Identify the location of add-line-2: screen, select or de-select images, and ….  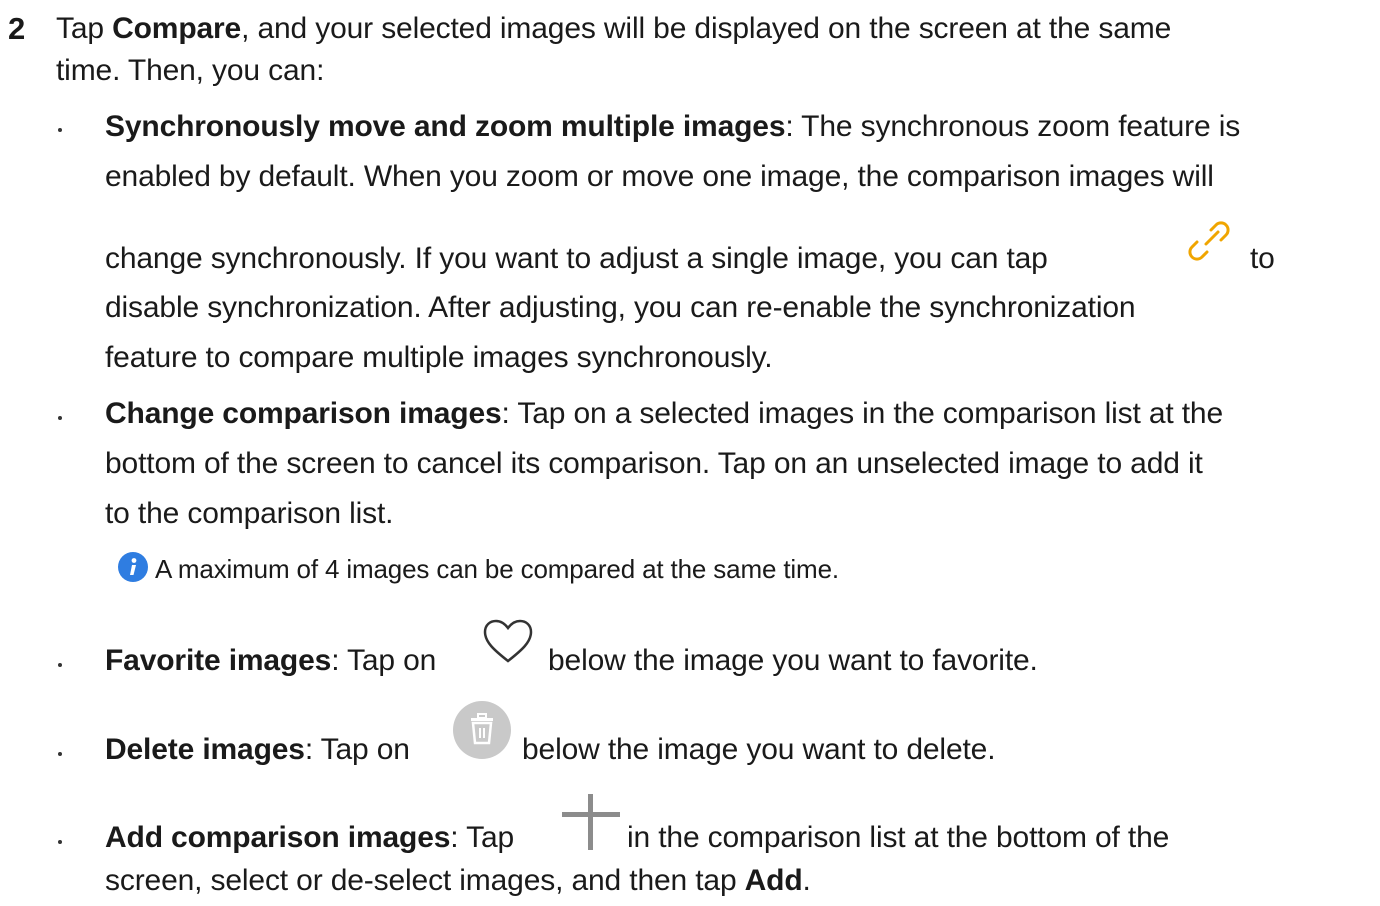
(458, 881).